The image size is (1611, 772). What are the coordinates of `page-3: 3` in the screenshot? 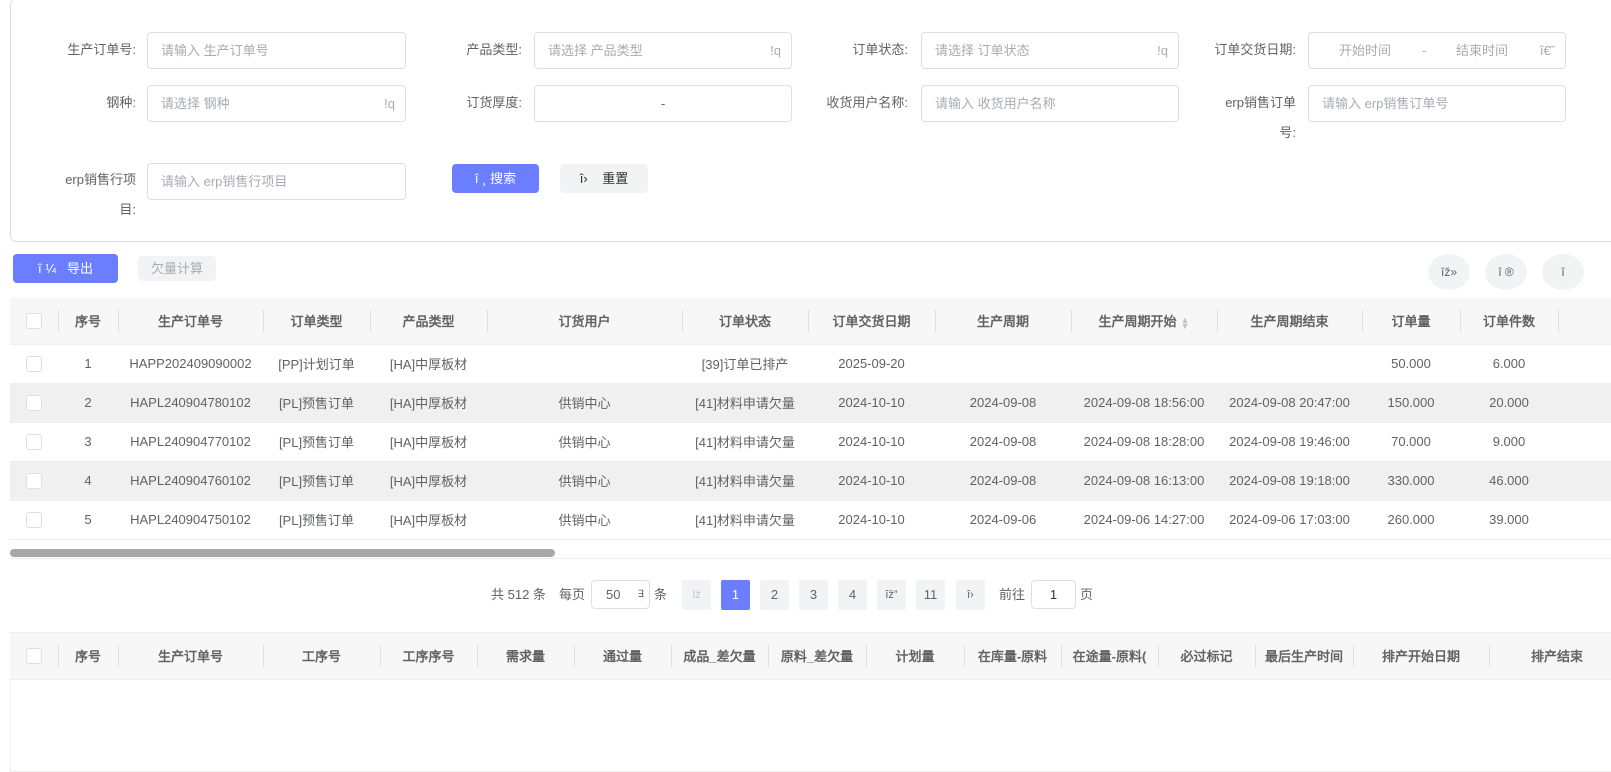 It's located at (813, 595).